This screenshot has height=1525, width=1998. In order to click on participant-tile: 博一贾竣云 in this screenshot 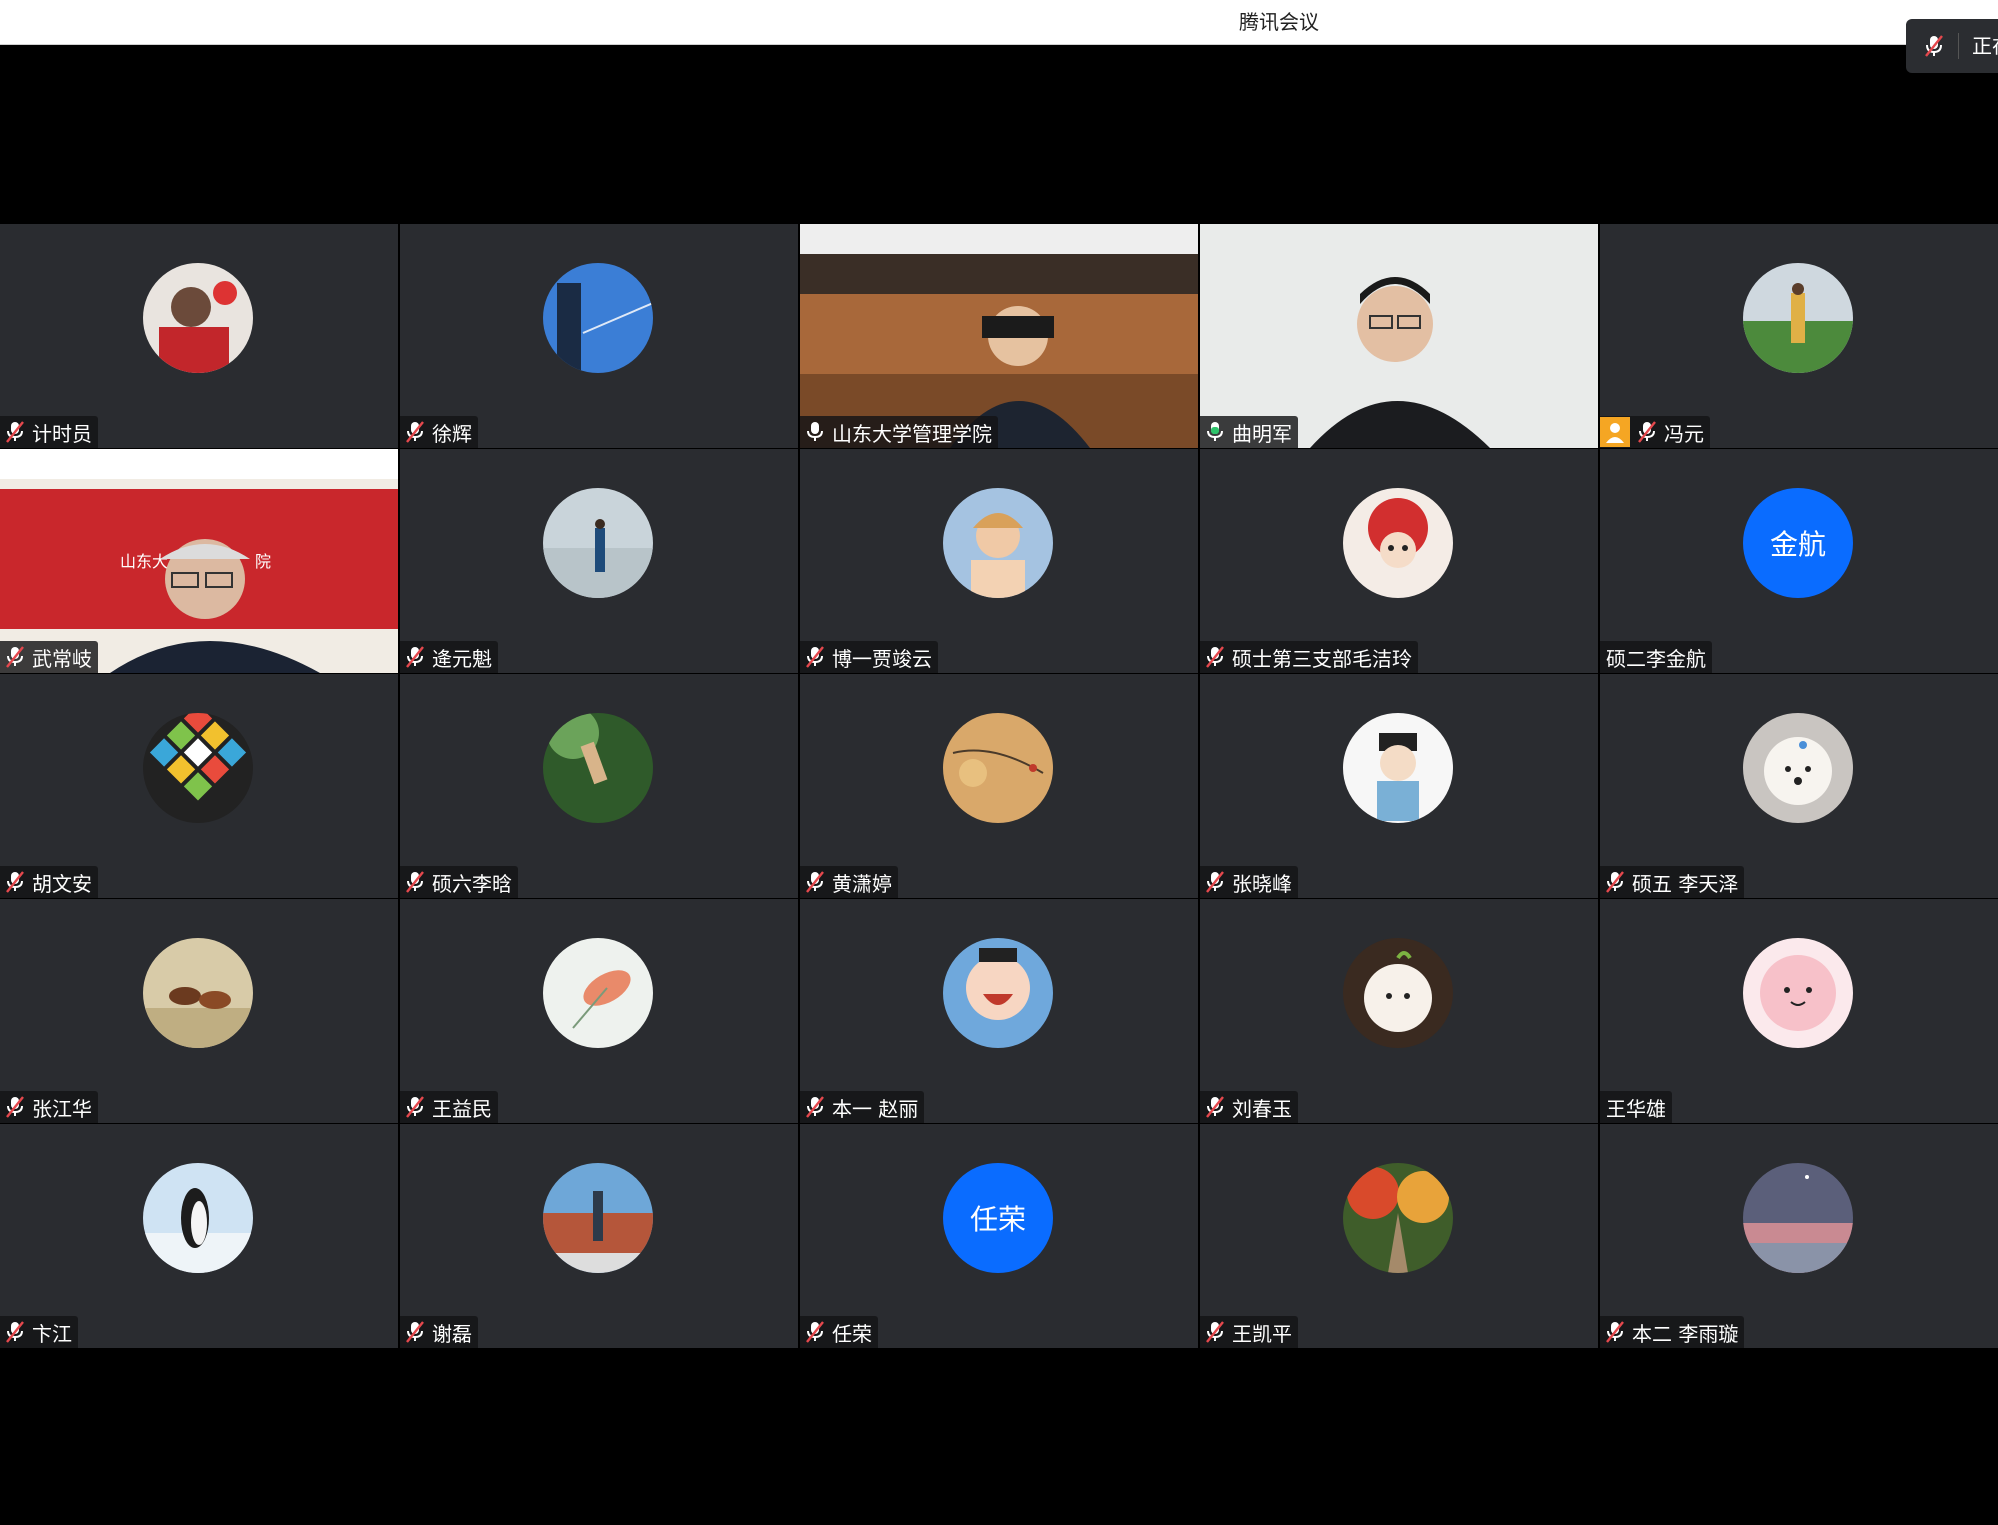, I will do `click(999, 561)`.